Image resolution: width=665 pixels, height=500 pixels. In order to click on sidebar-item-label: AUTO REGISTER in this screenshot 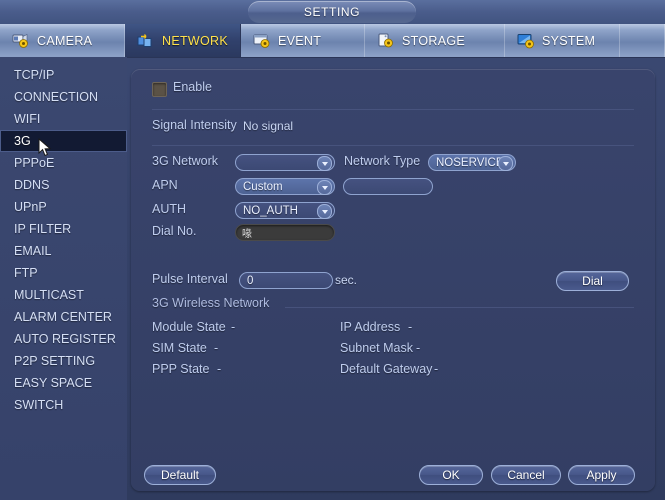, I will do `click(65, 339)`.